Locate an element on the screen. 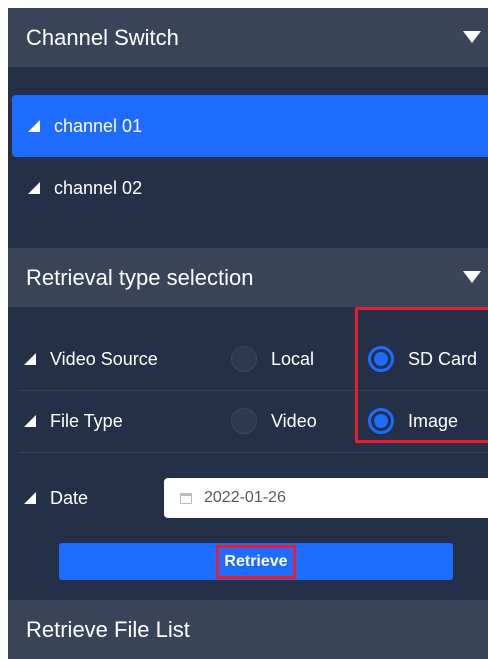  channel-item-01: channel 01 is located at coordinates (250, 126).